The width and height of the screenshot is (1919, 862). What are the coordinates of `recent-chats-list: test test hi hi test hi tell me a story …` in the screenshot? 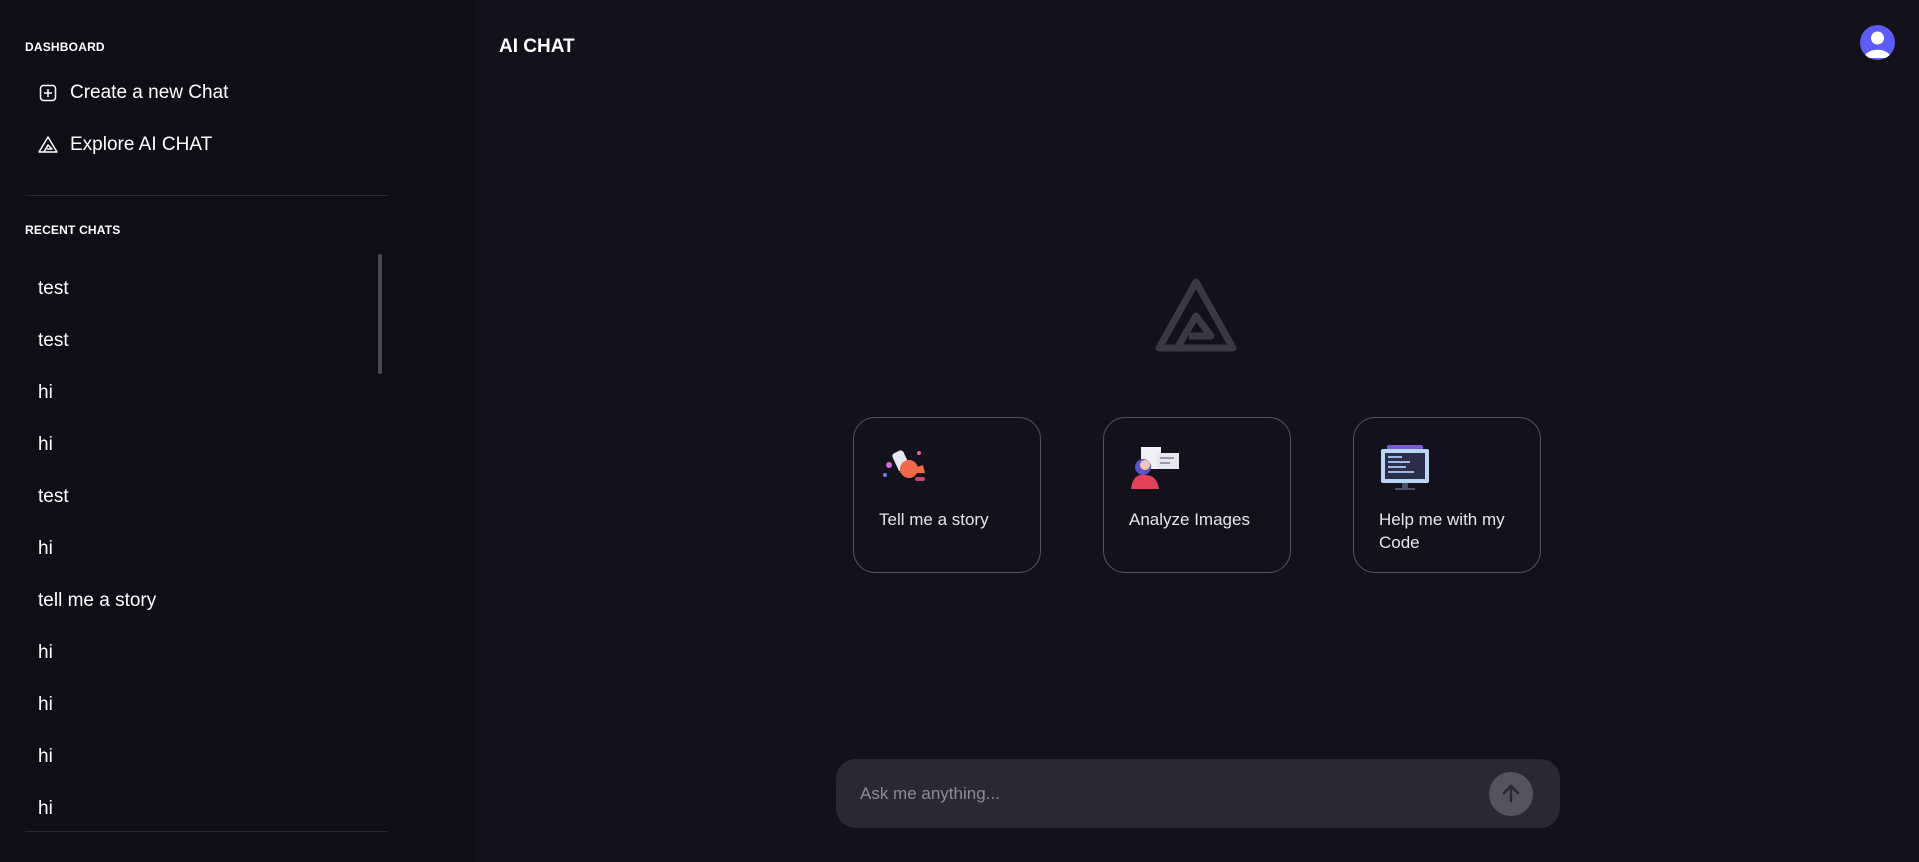 It's located at (203, 549).